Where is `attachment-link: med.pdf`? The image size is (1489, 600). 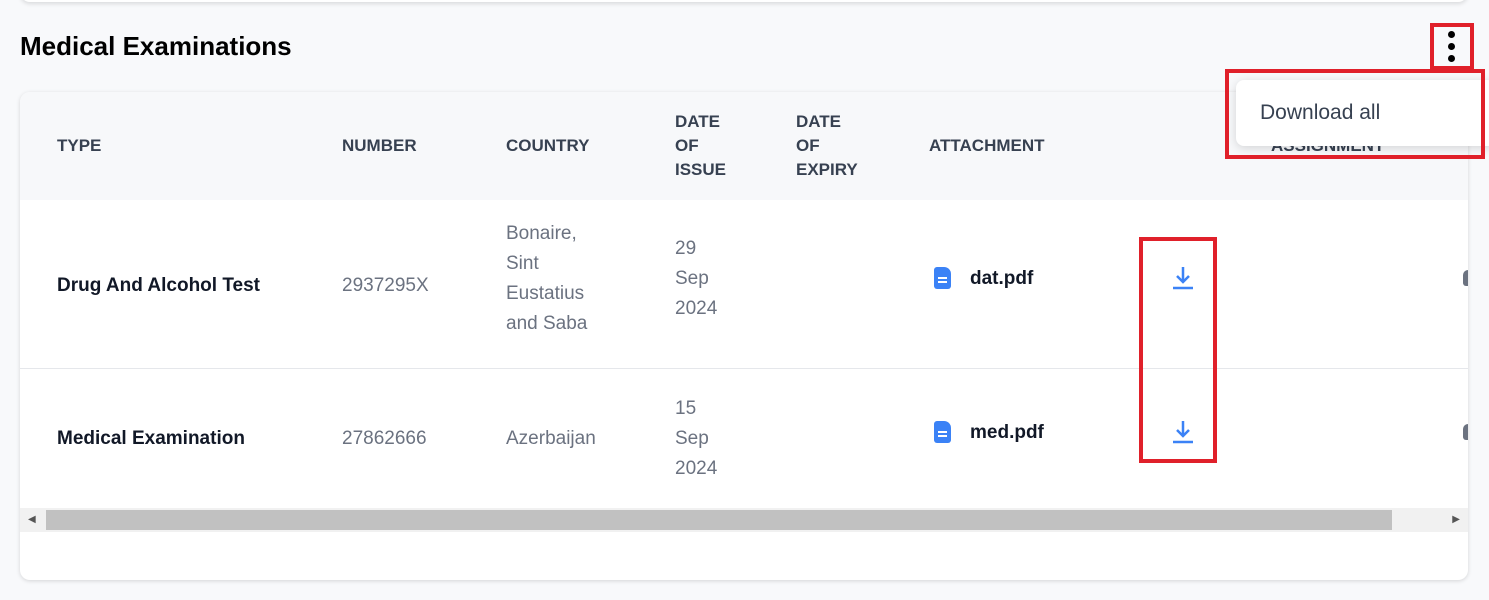
attachment-link: med.pdf is located at coordinates (1007, 433).